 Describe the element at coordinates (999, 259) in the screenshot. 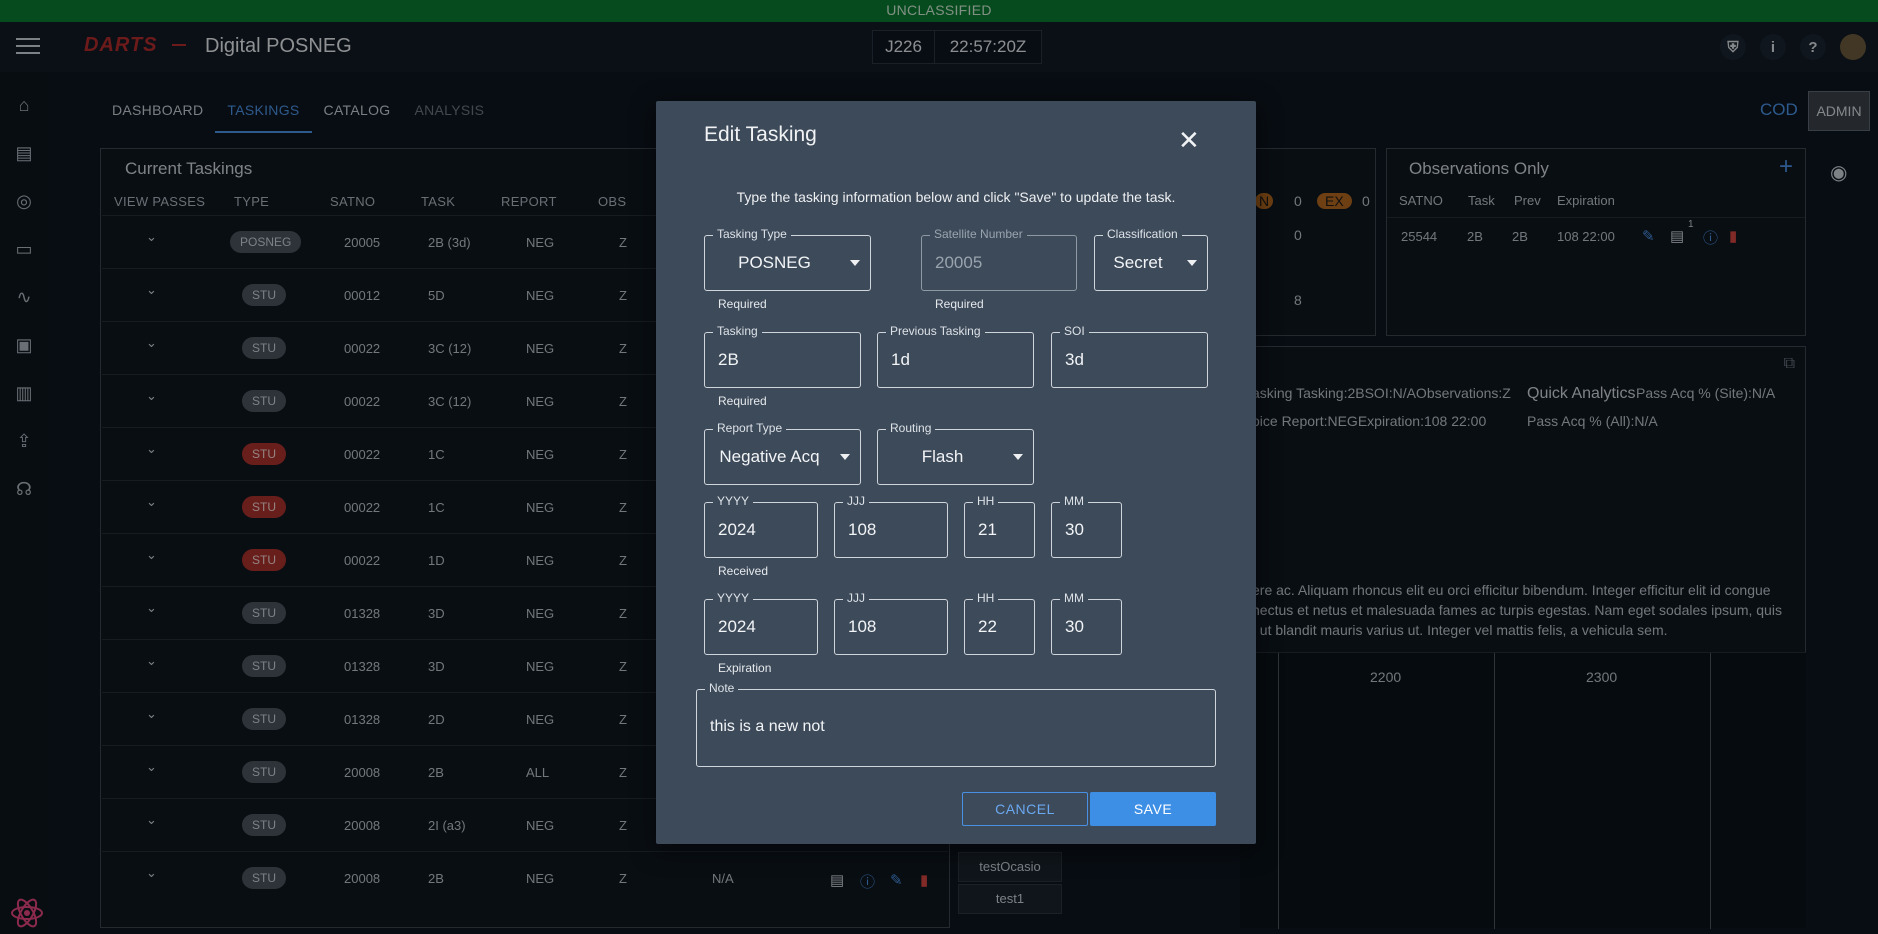

I see `satellite-number-field: Satellite Number 20005` at that location.